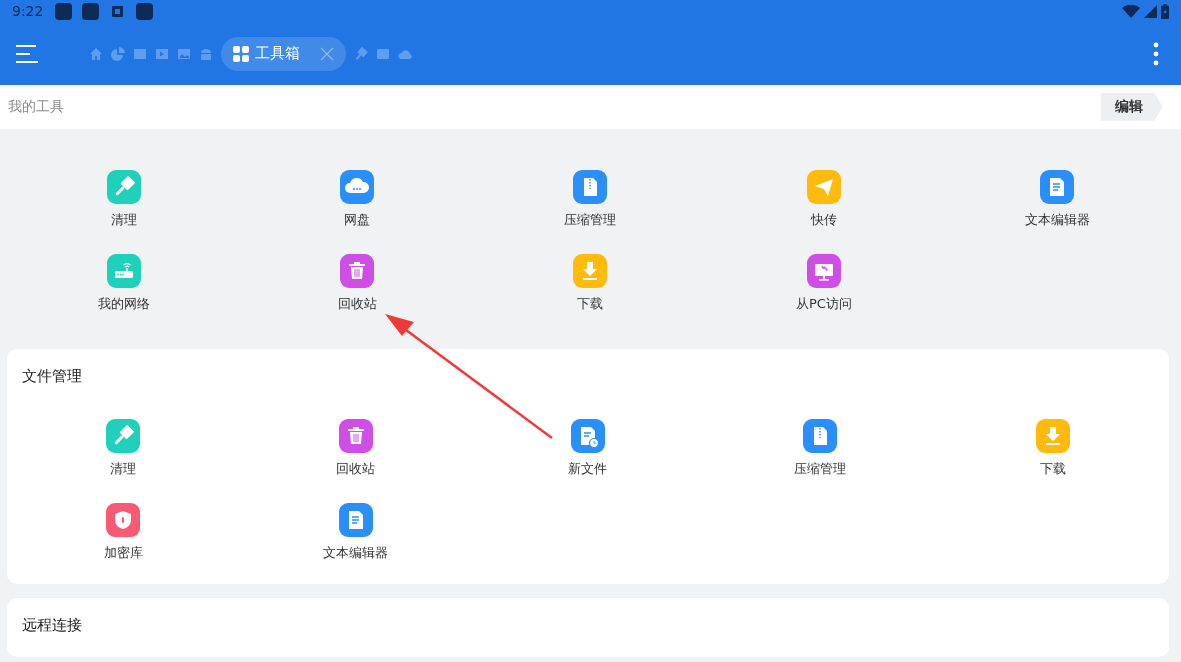 The width and height of the screenshot is (1181, 662). I want to click on shield-icon, so click(123, 520).